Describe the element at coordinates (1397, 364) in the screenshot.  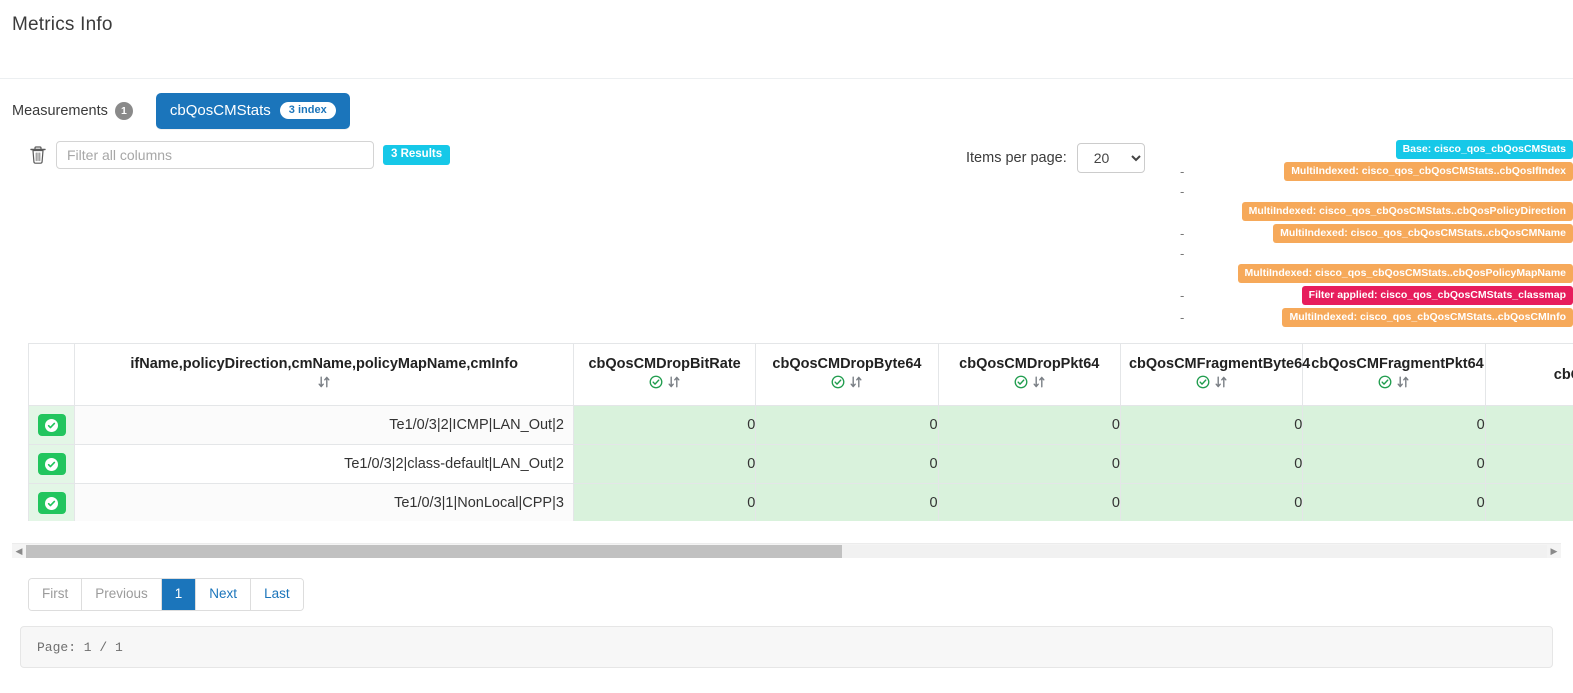
I see `table-header-label: cbQosCMFragmentPkt64` at that location.